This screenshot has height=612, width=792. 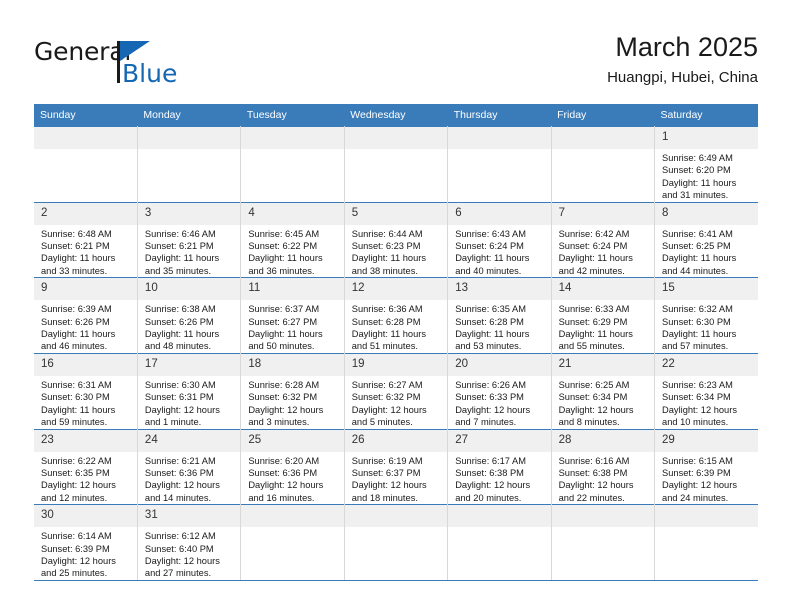 I want to click on sunset-text: Sunset: 6:39 PM, so click(x=696, y=472).